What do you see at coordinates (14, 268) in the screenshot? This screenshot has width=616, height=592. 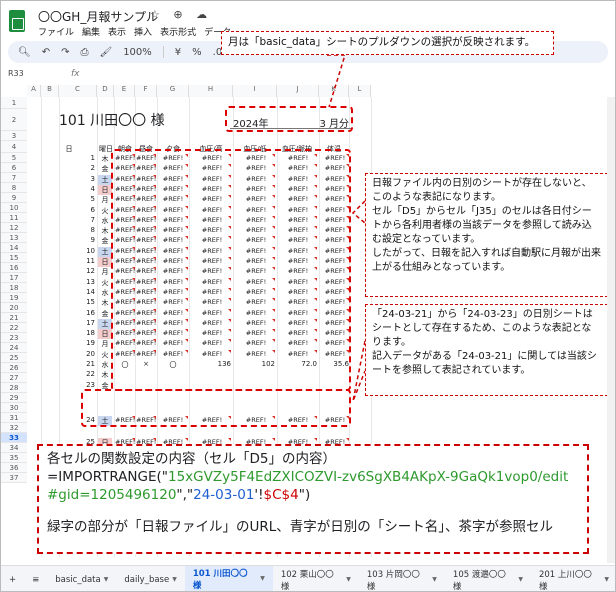 I see `row-header: 16` at bounding box center [14, 268].